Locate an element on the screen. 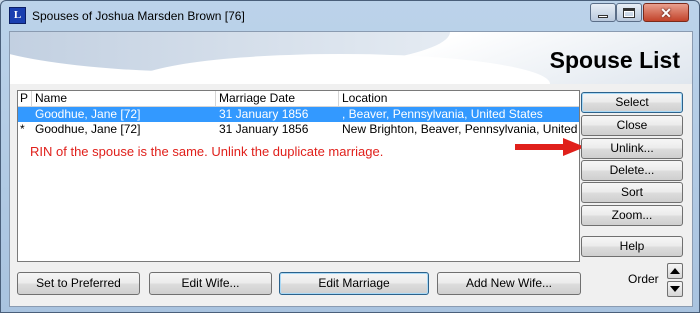  order-label: Order is located at coordinates (643, 279).